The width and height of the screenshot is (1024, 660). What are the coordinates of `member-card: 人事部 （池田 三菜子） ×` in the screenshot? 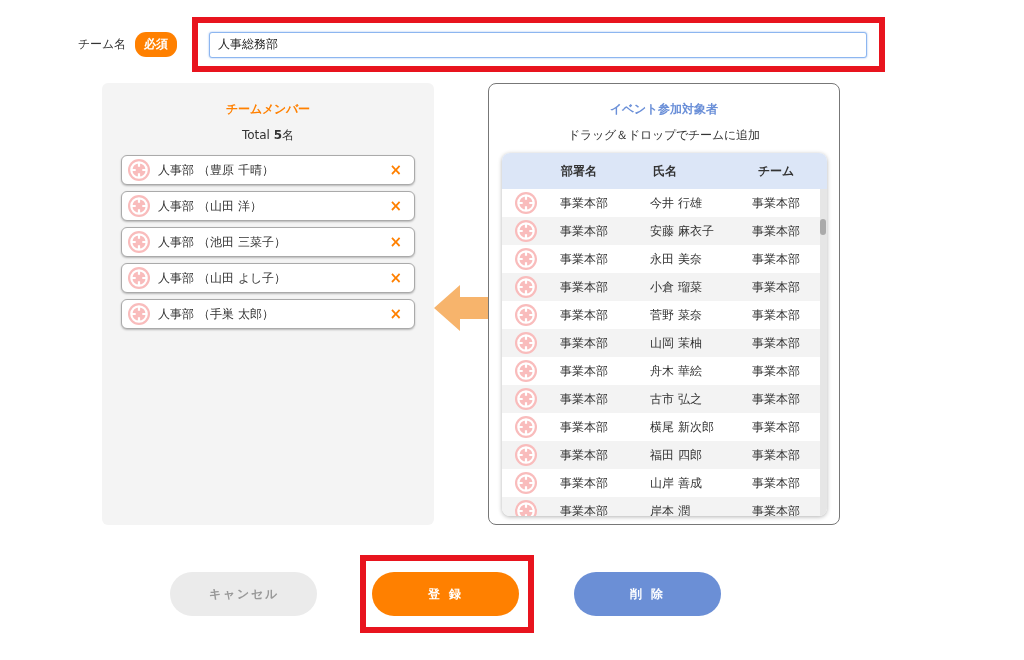 It's located at (268, 242).